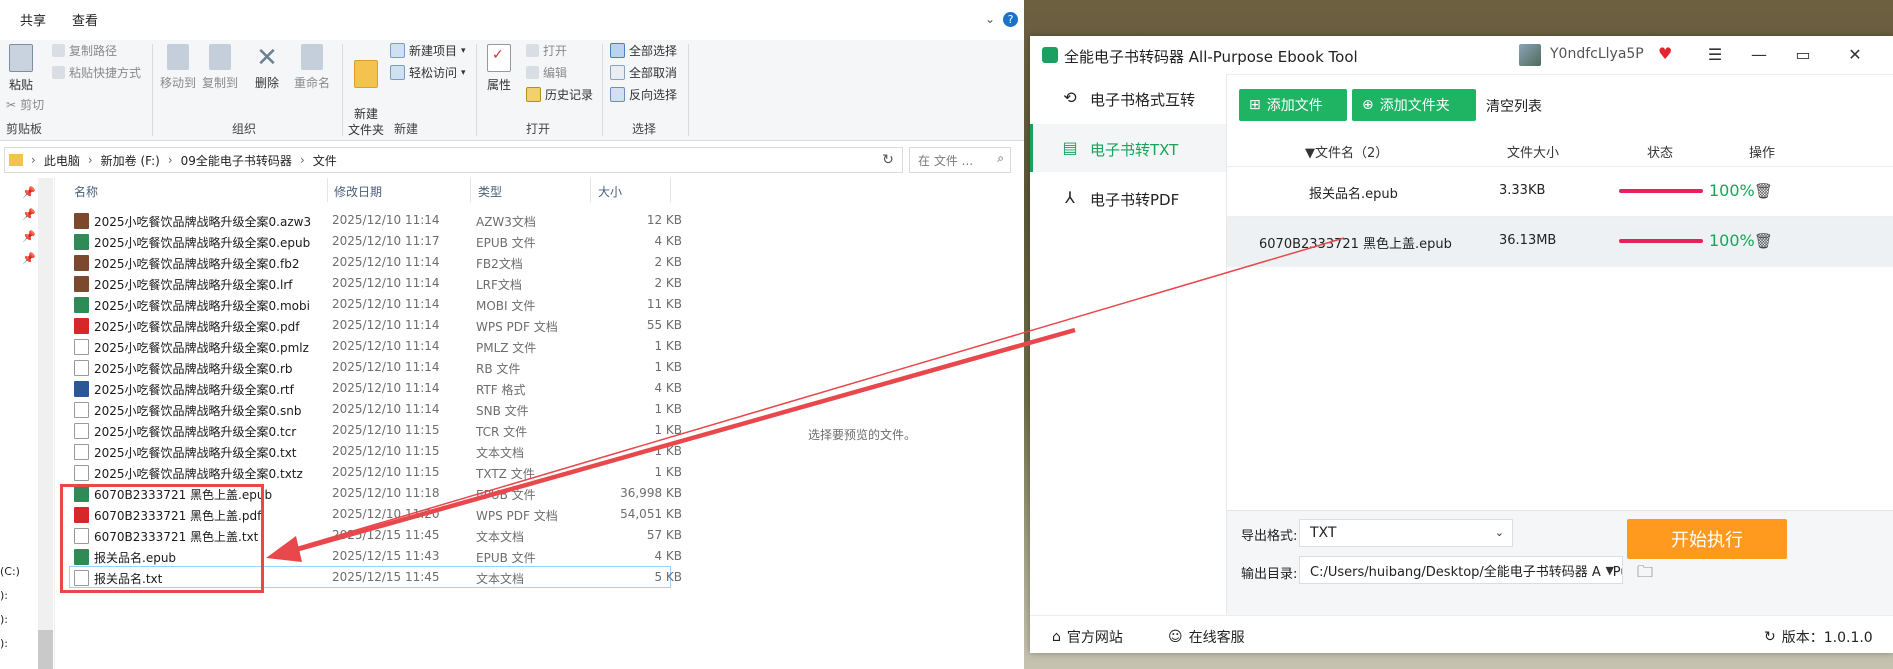  I want to click on maximize-icon: ▭, so click(1803, 55).